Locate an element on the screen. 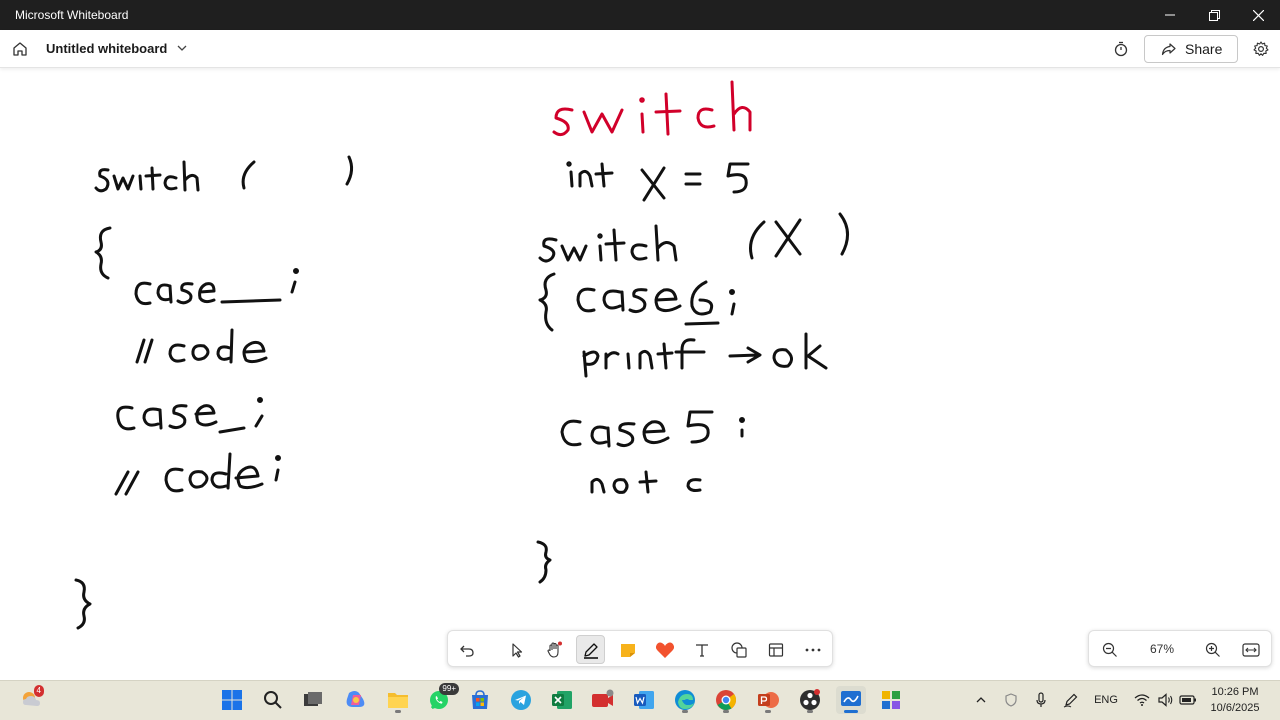  taskbar-obs is located at coordinates (810, 700).